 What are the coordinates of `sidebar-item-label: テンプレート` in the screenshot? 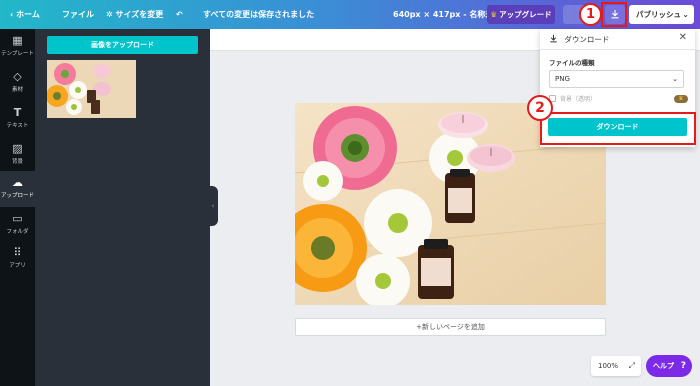 It's located at (17, 54).